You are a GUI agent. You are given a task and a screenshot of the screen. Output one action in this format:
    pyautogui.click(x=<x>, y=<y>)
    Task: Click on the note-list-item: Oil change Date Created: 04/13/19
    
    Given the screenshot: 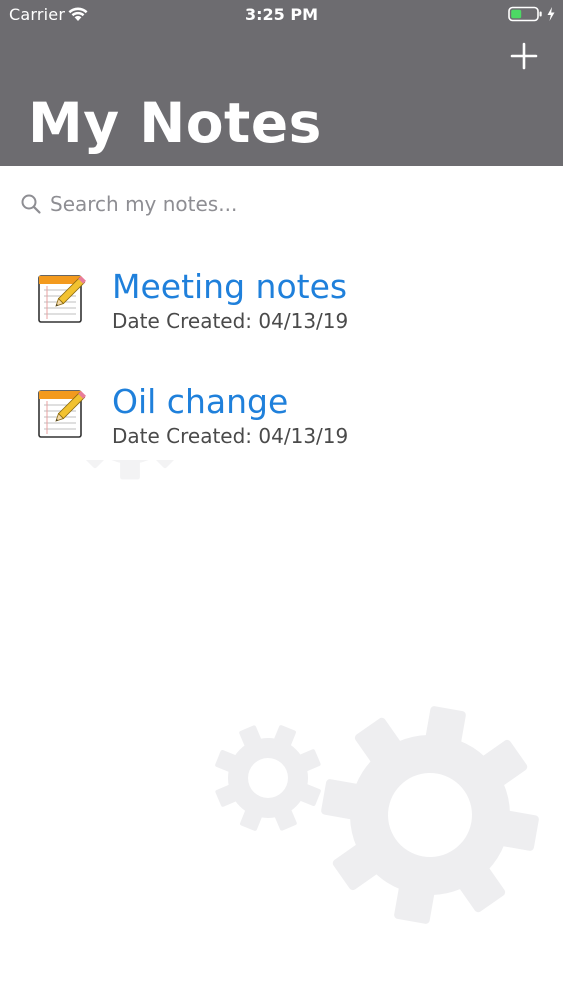 What is the action you would take?
    pyautogui.click(x=281, y=422)
    